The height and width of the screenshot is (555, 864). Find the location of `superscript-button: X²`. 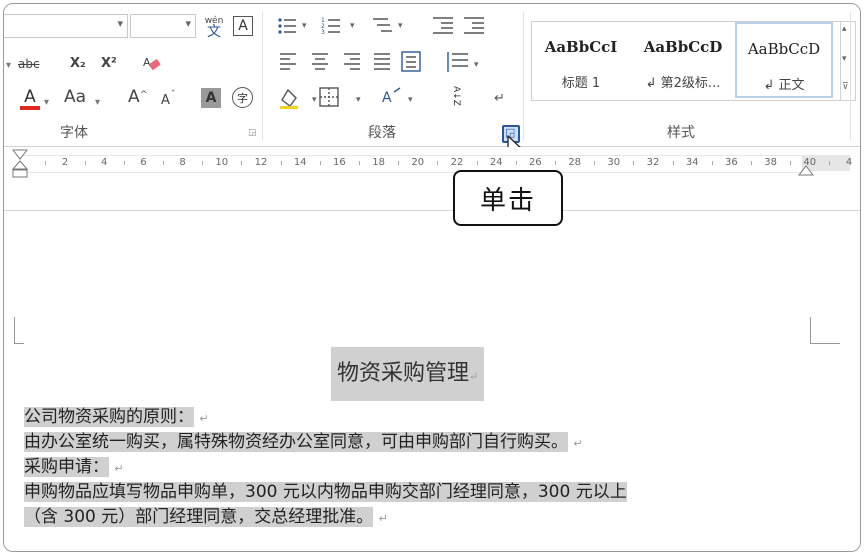

superscript-button: X² is located at coordinates (109, 64).